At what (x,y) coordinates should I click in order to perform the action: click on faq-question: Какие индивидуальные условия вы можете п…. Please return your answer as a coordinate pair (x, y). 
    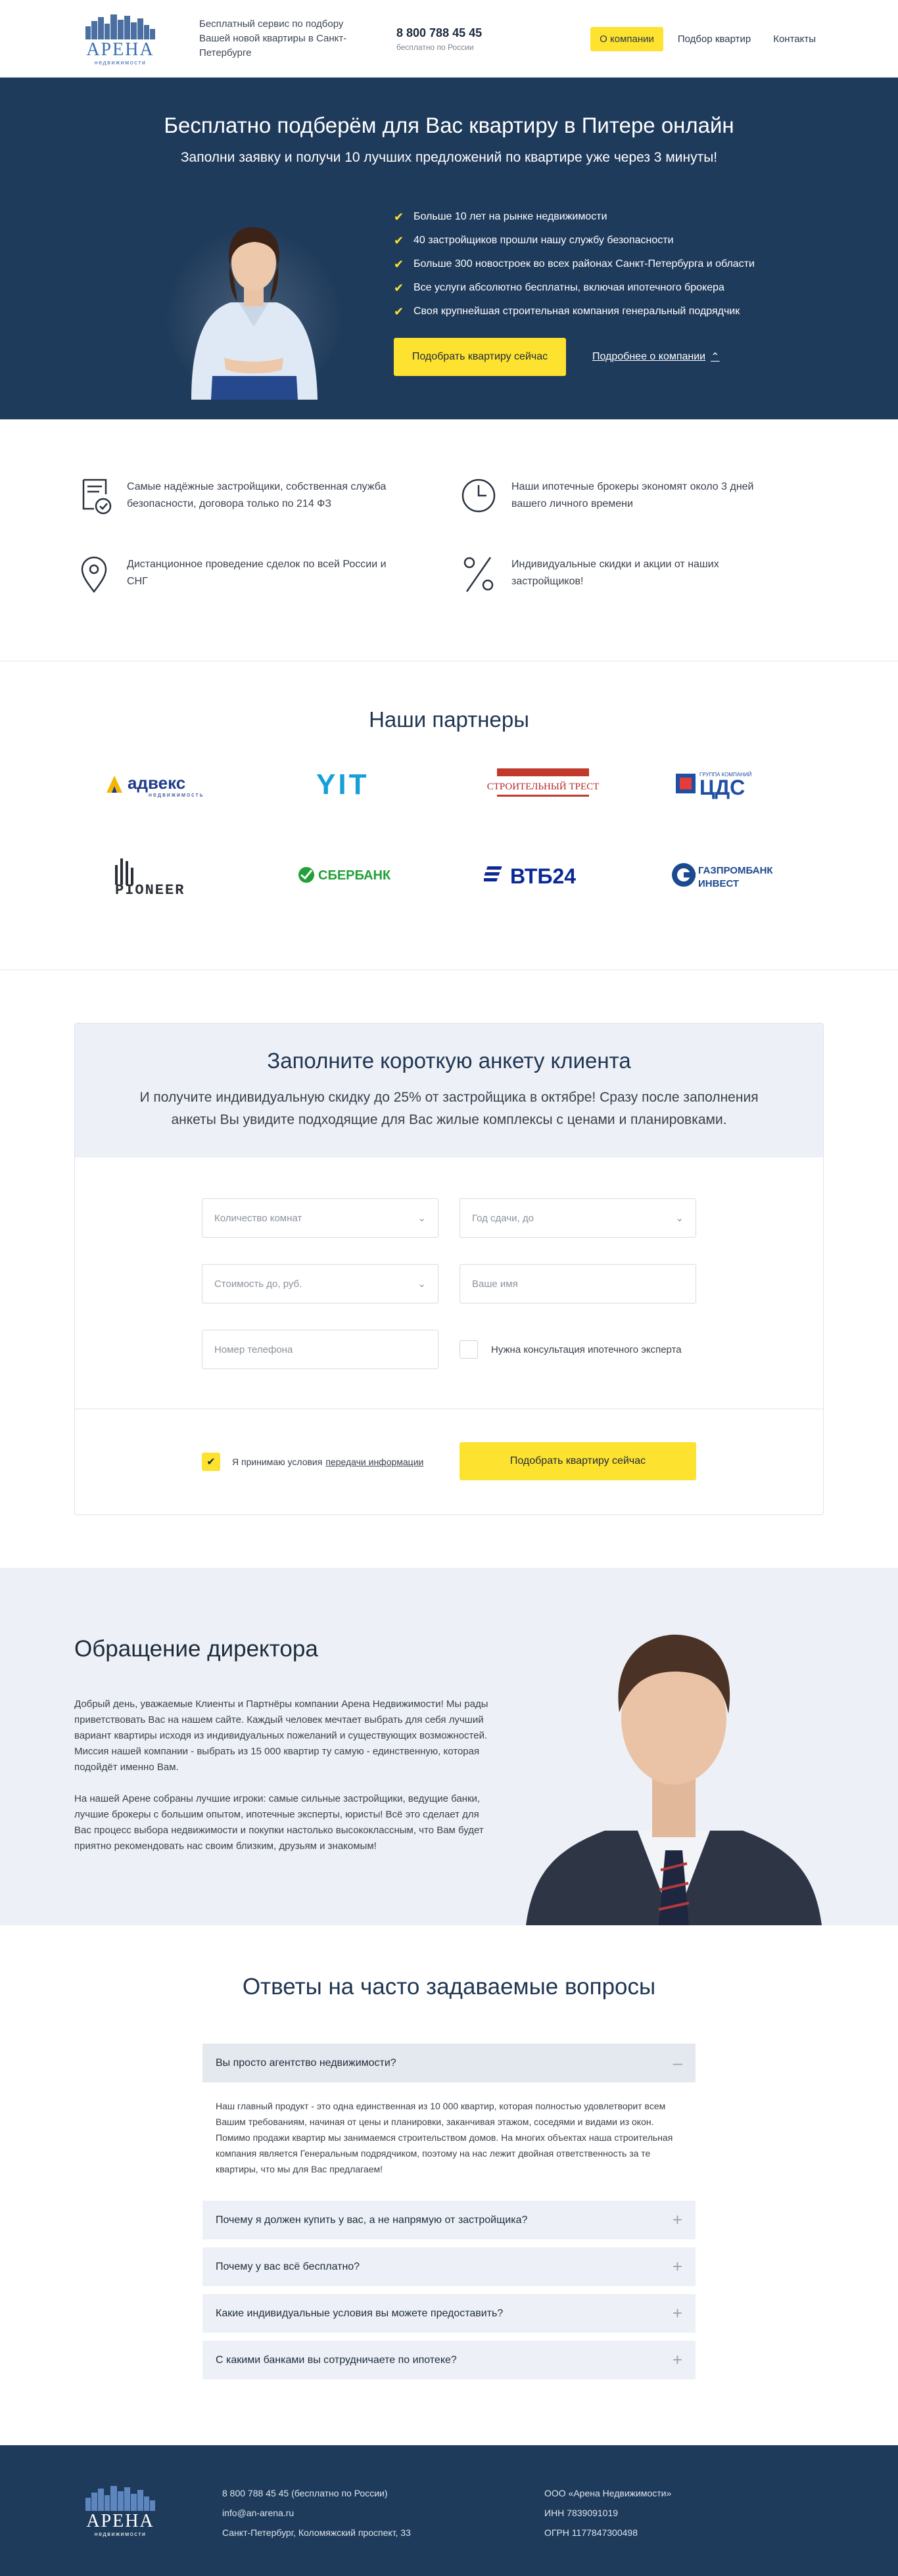
    Looking at the image, I should click on (449, 2313).